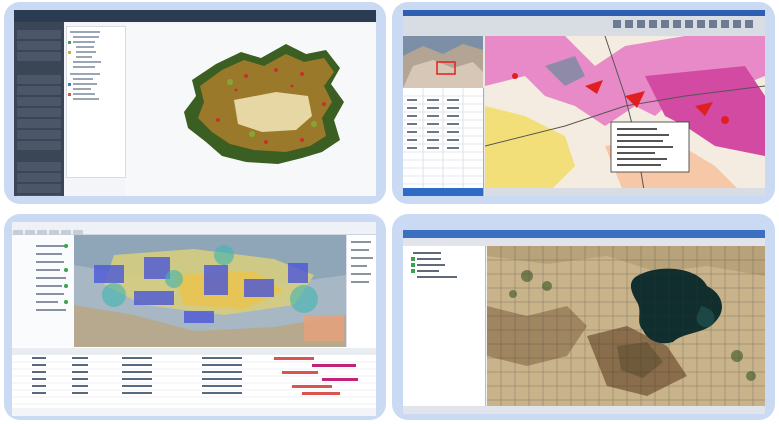 The height and width of the screenshot is (424, 779). Describe the element at coordinates (443, 62) in the screenshot. I see `overview-map` at that location.